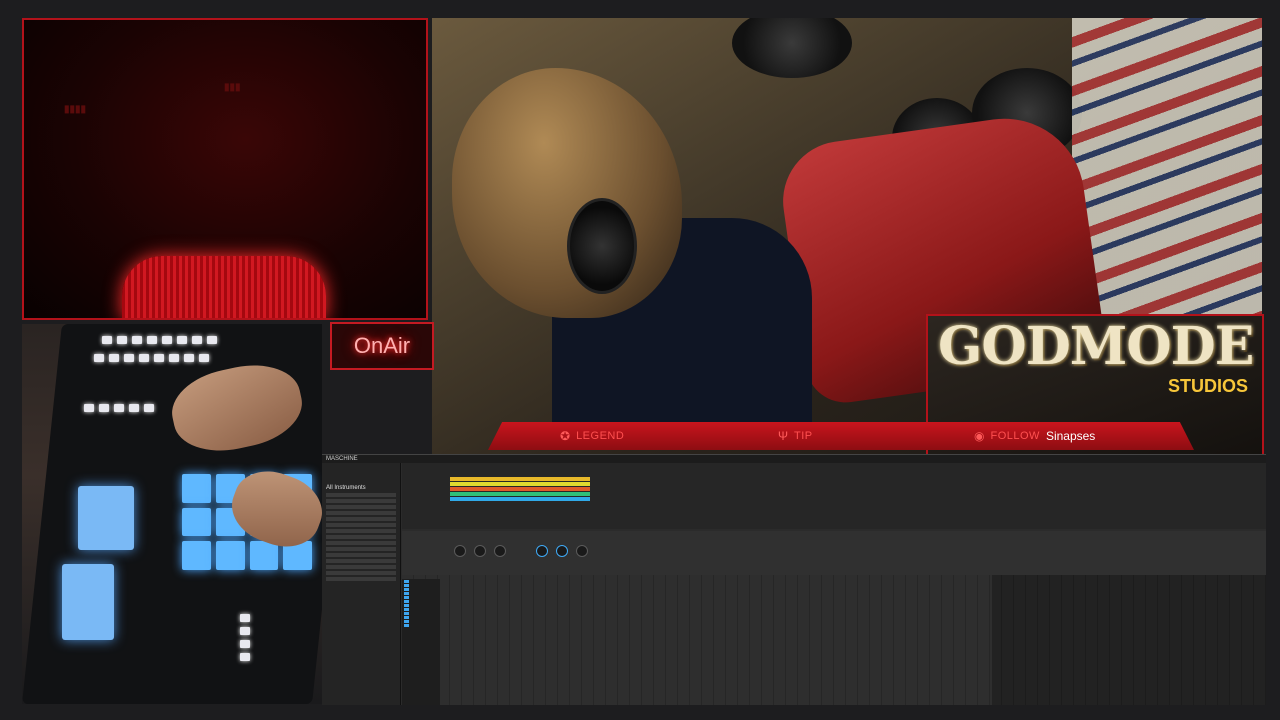 The image size is (1280, 720). I want to click on daw-titlebar: MASCHINE, so click(794, 459).